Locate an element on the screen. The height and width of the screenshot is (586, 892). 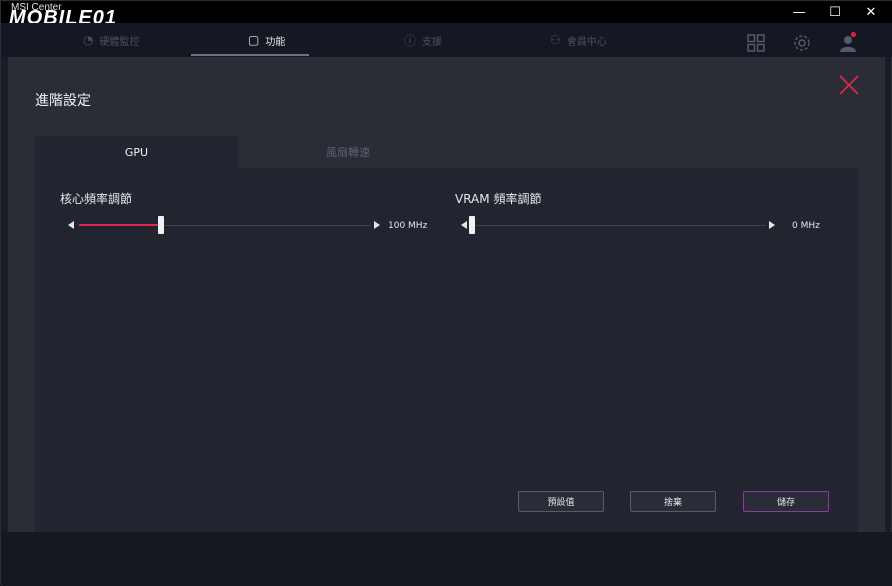
tab-gpu: GPU is located at coordinates (136, 152).